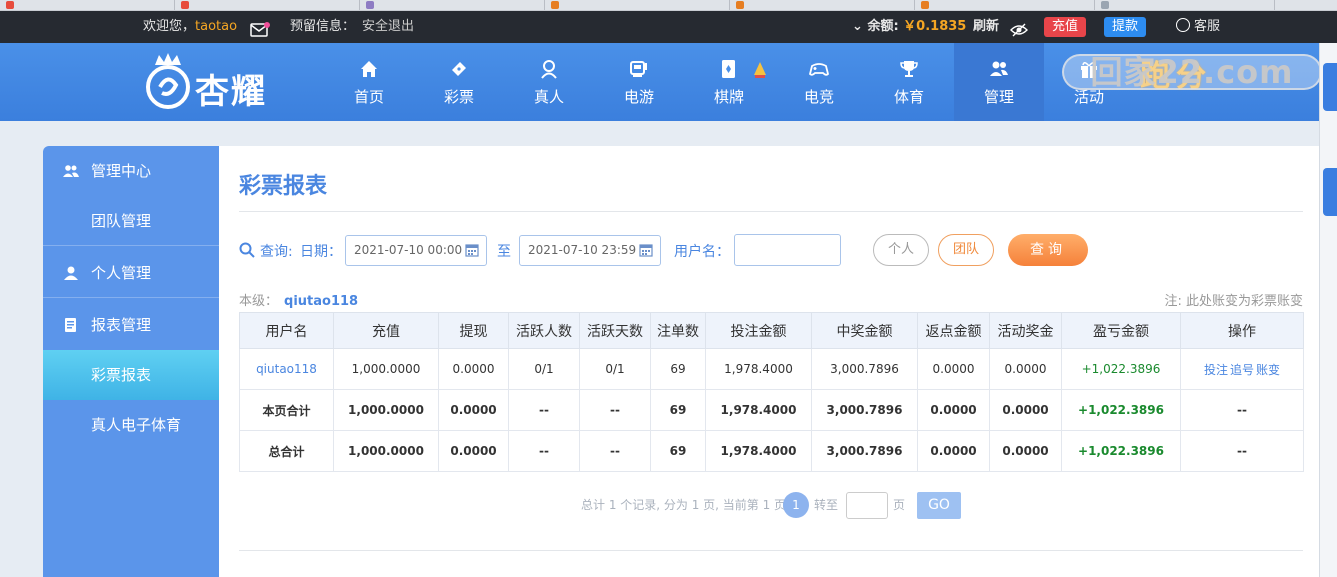 This screenshot has width=1337, height=577. I want to click on nav-sports-label: 体育, so click(908, 97).